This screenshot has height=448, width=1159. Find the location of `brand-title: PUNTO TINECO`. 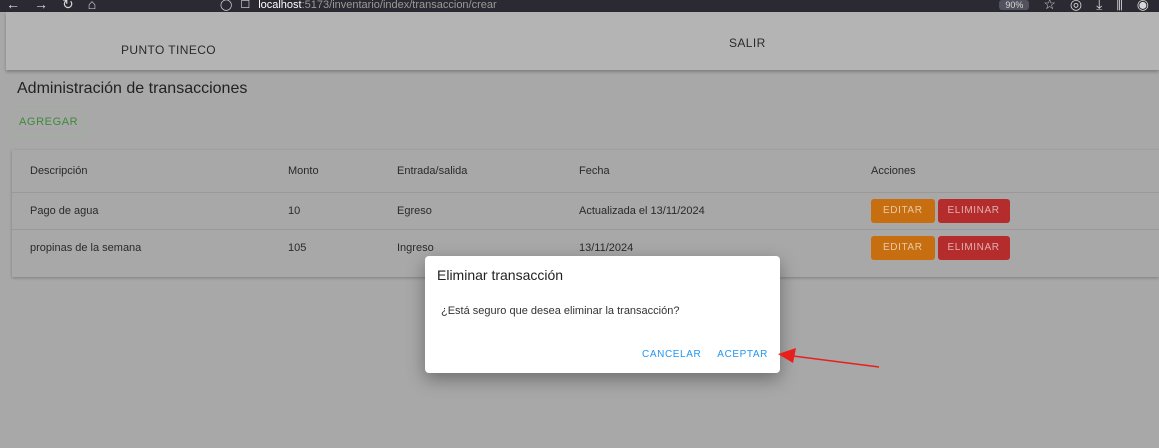

brand-title: PUNTO TINECO is located at coordinates (168, 50).